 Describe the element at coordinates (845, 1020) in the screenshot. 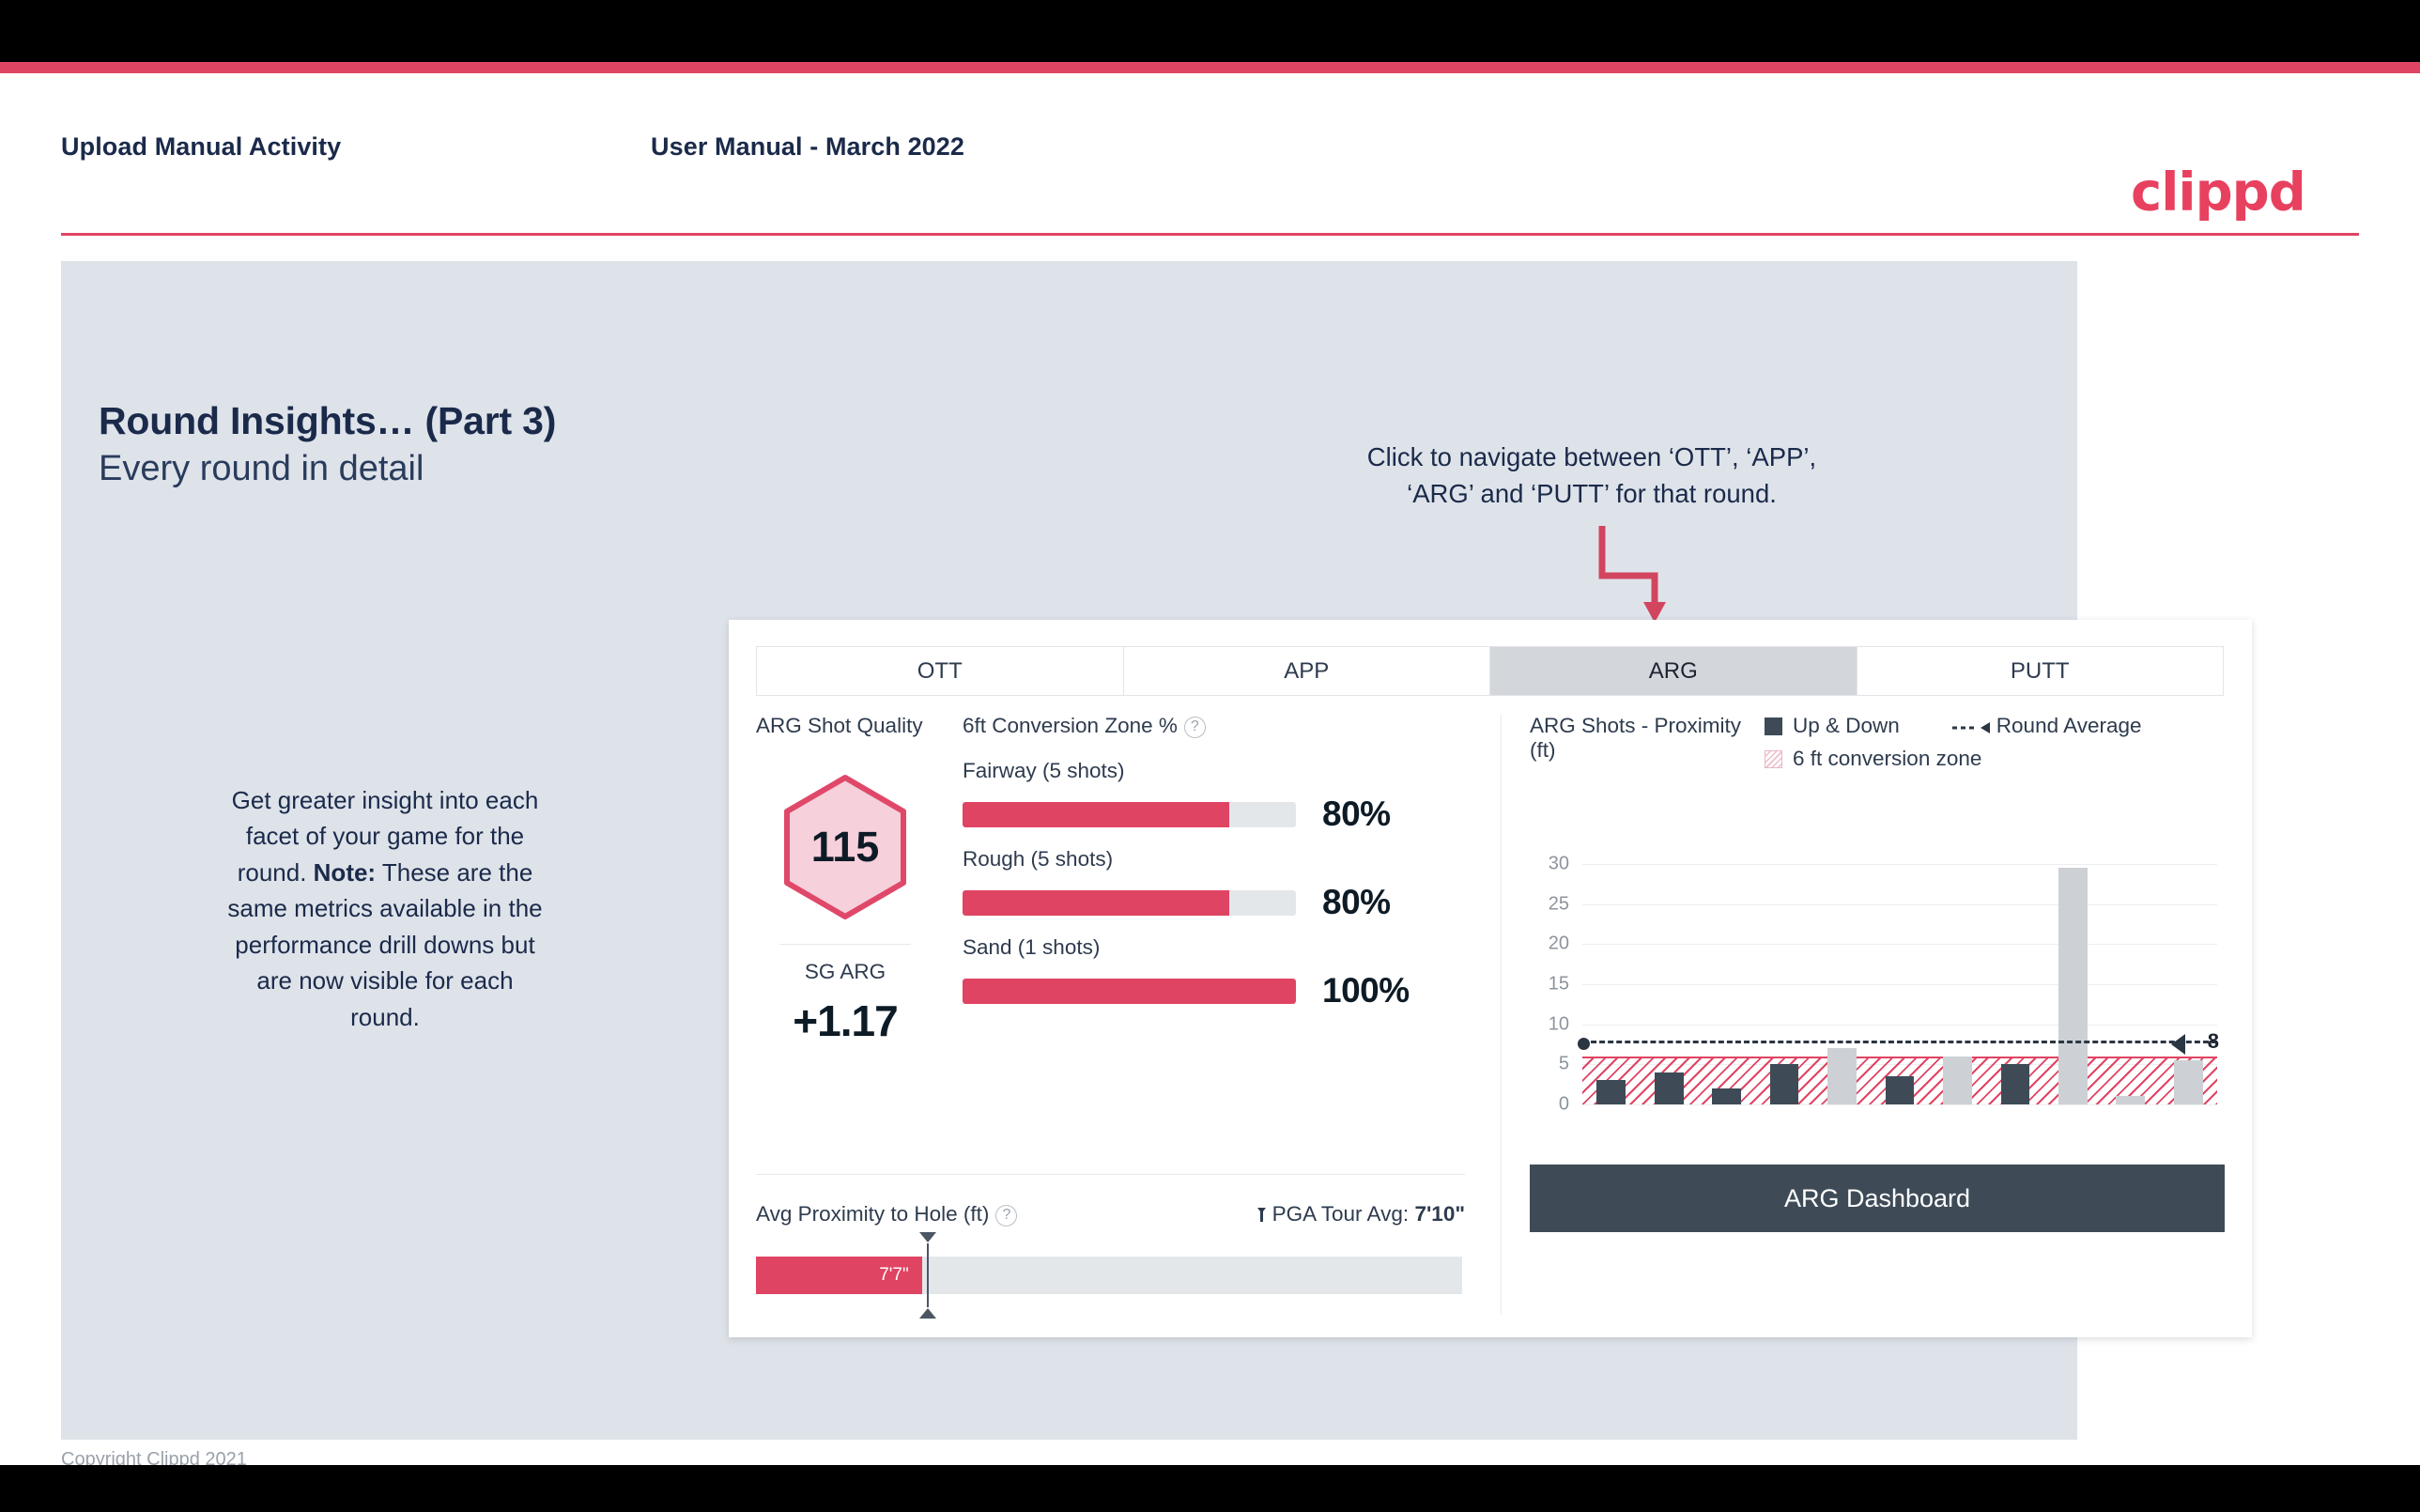

I see `sg-arg-value: +1.17` at that location.